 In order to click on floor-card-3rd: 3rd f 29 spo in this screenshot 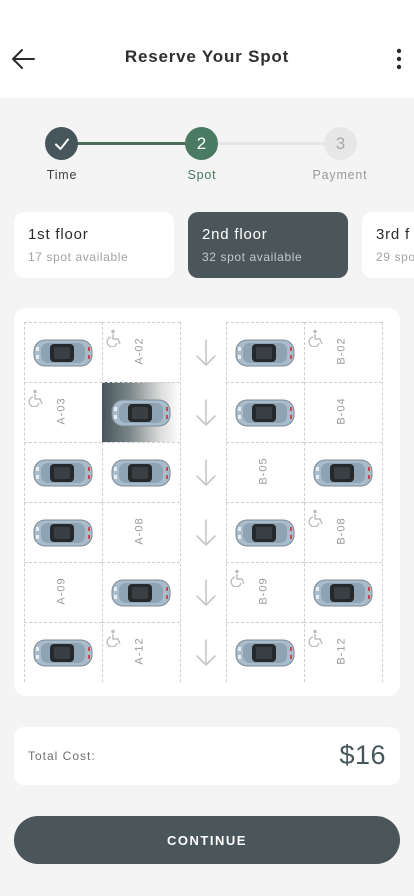, I will do `click(388, 245)`.